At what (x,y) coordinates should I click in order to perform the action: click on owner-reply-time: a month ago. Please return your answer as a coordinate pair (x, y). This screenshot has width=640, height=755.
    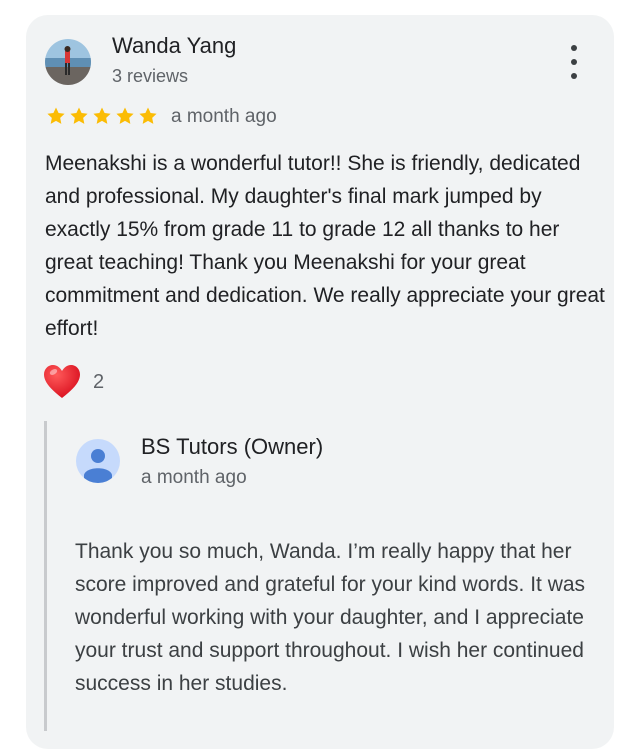
    Looking at the image, I should click on (194, 477).